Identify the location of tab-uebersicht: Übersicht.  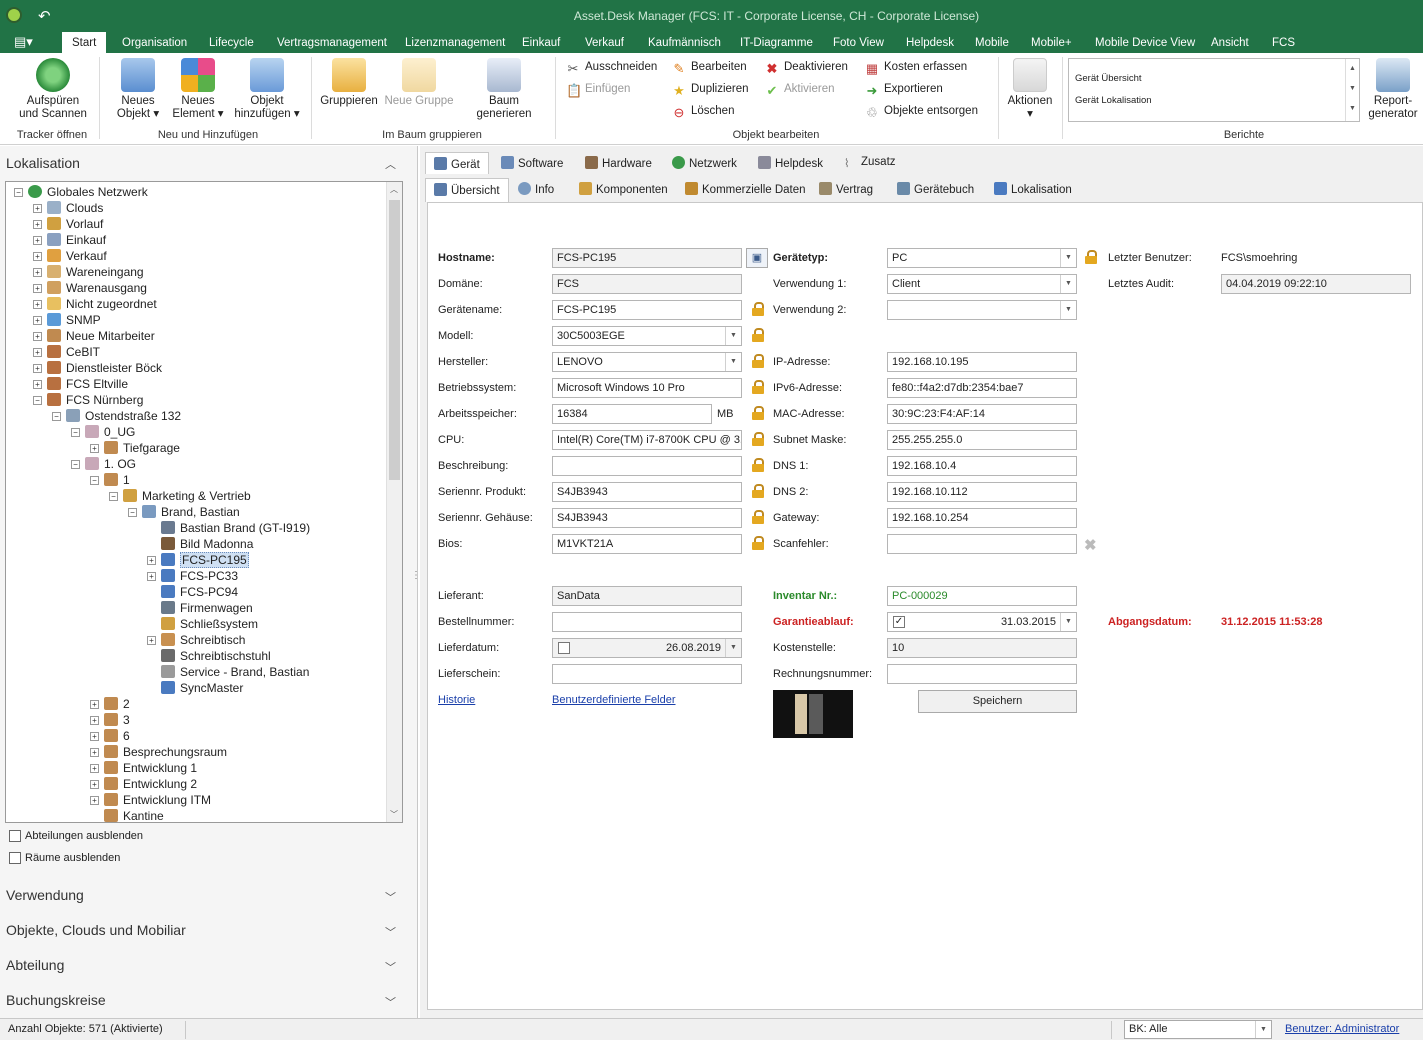
(467, 190).